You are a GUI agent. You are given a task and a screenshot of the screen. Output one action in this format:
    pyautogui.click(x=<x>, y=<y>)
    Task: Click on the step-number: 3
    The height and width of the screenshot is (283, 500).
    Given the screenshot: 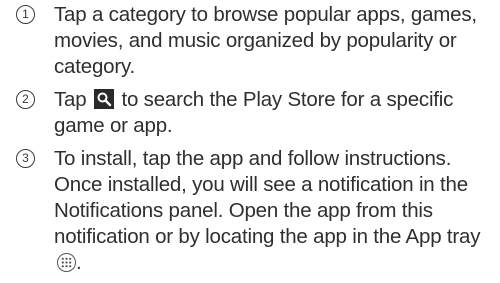 What is the action you would take?
    pyautogui.click(x=25, y=158)
    